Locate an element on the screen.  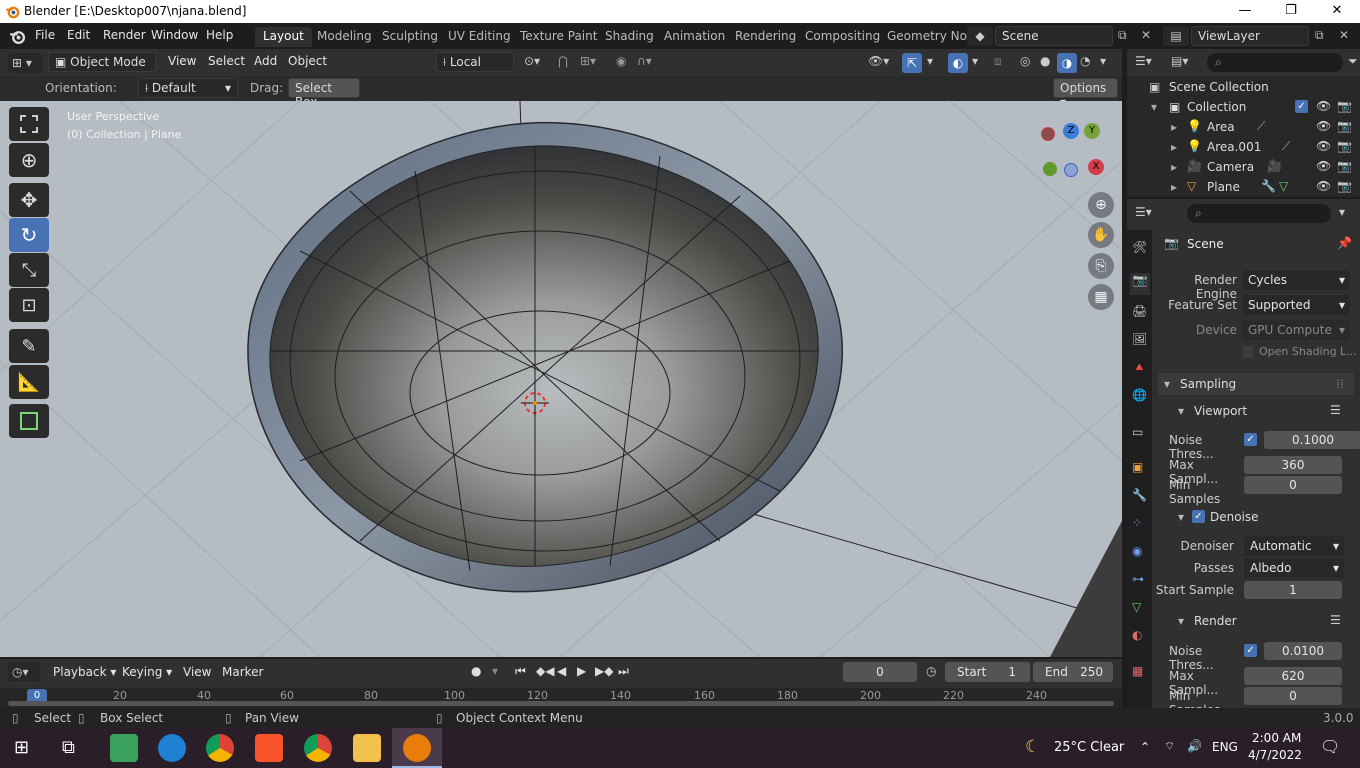
render-tab-icon: 📷 is located at coordinates (1140, 284).